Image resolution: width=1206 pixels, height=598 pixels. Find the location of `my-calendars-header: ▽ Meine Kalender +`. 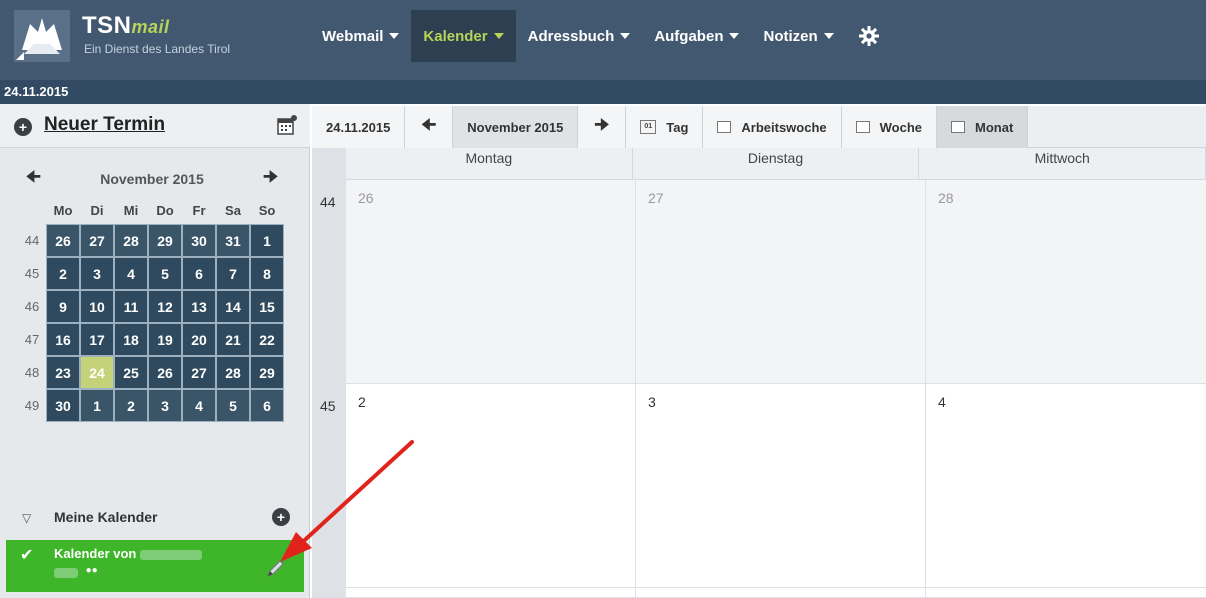

my-calendars-header: ▽ Meine Kalender + is located at coordinates (155, 517).